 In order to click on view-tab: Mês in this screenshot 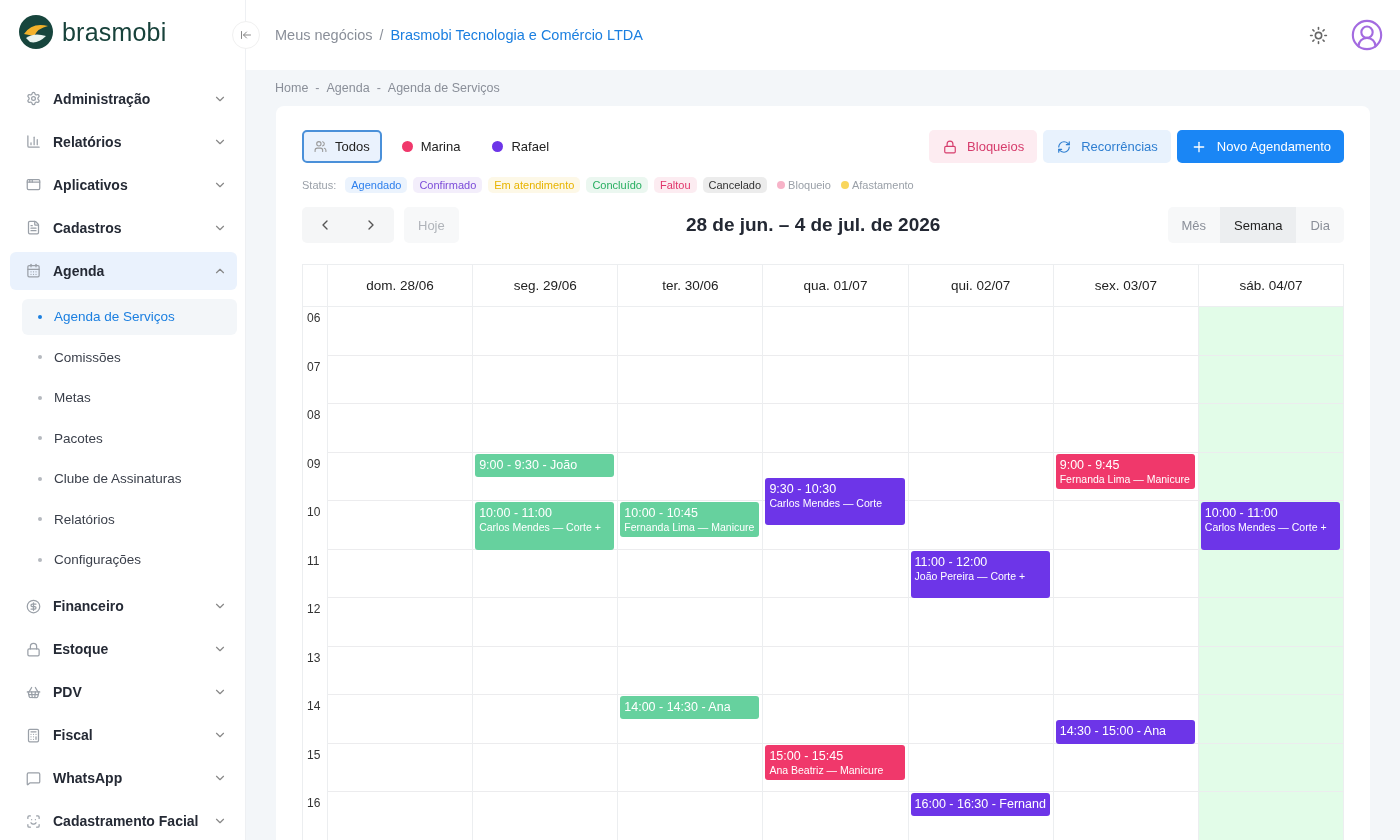, I will do `click(1194, 225)`.